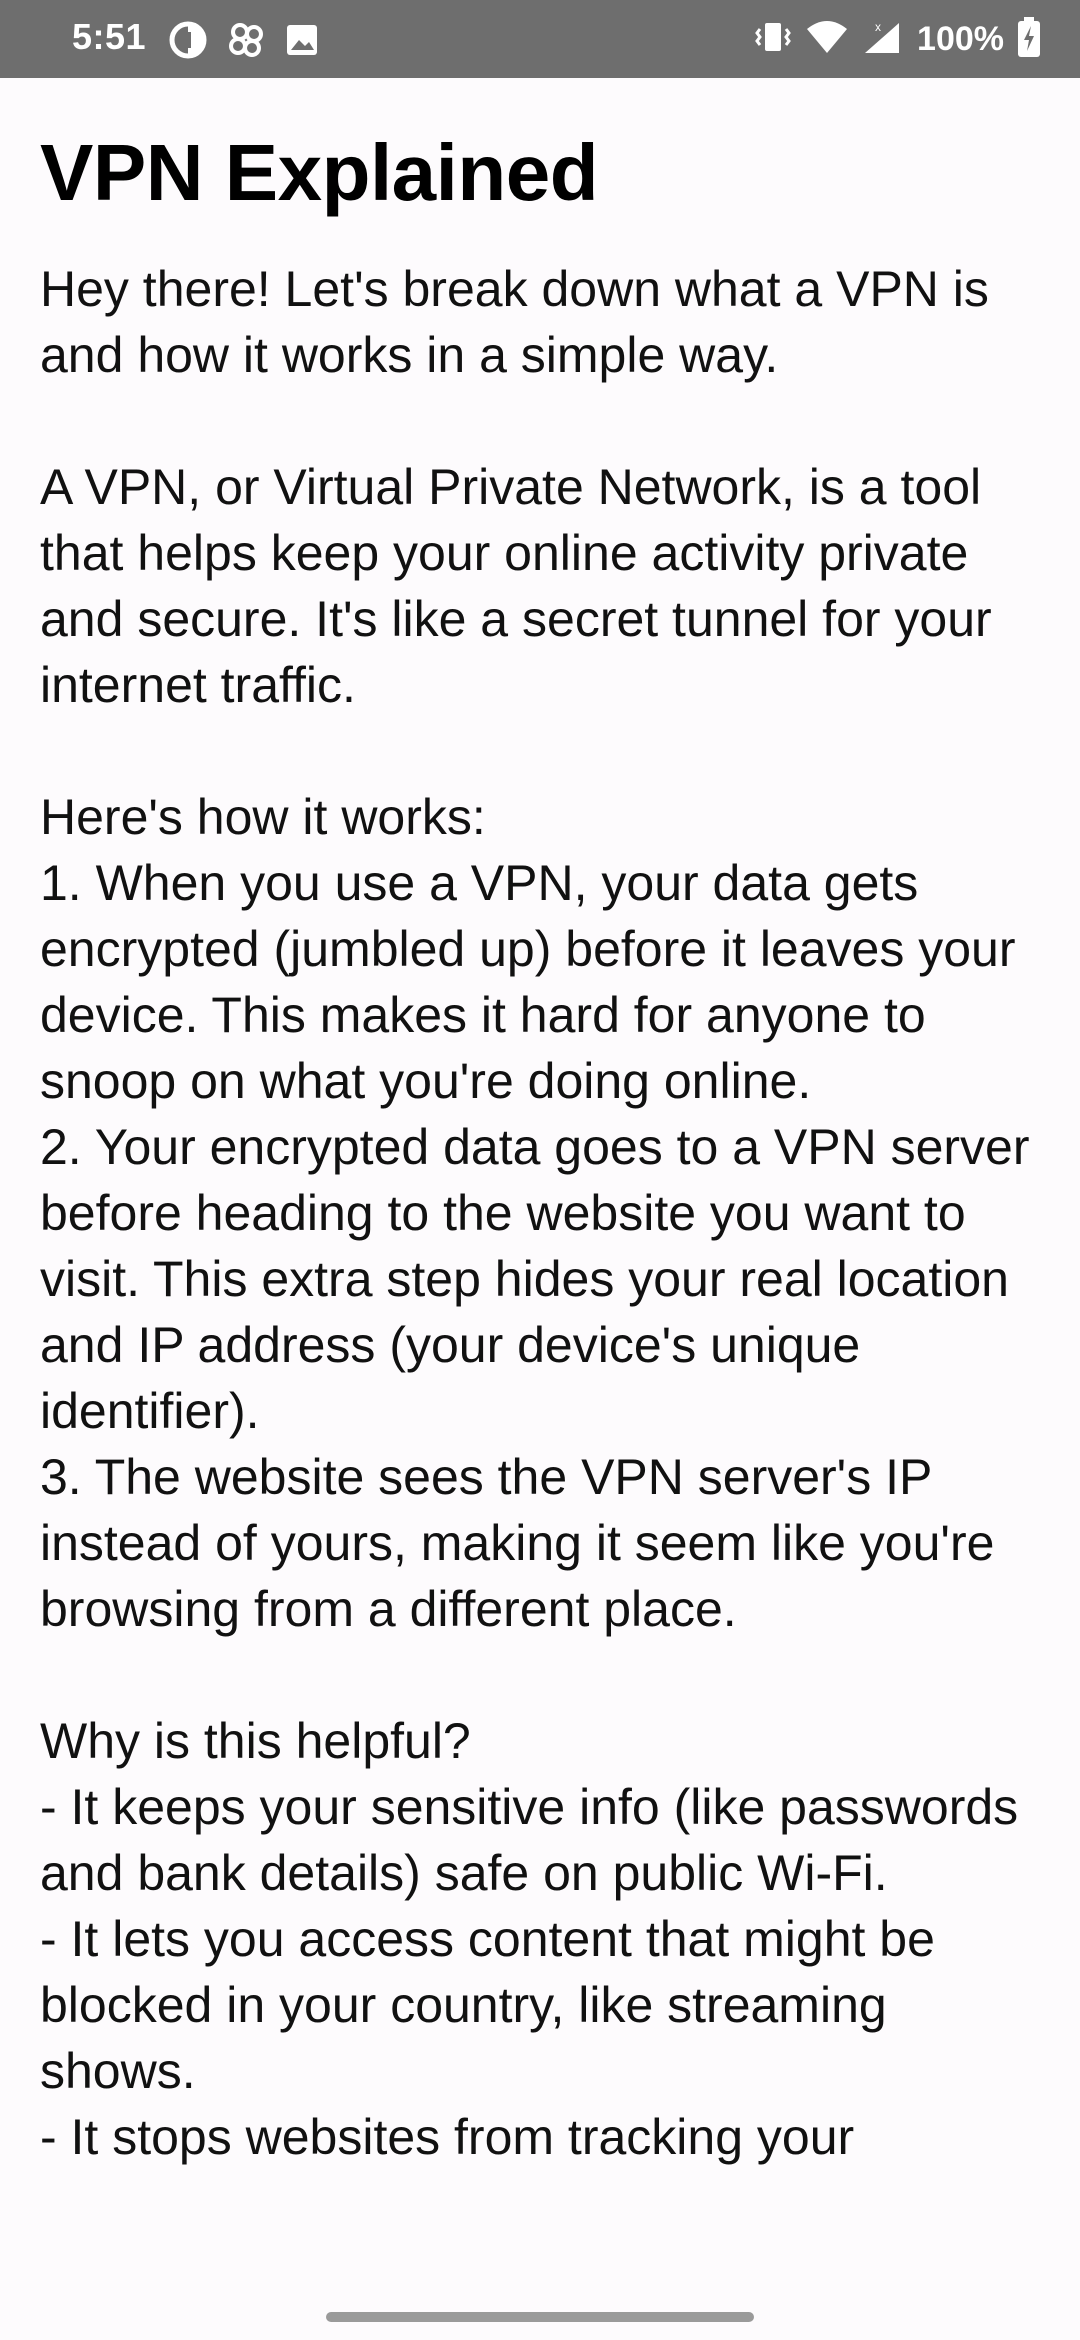 The image size is (1080, 2340). I want to click on status-notification-icons, so click(244, 42).